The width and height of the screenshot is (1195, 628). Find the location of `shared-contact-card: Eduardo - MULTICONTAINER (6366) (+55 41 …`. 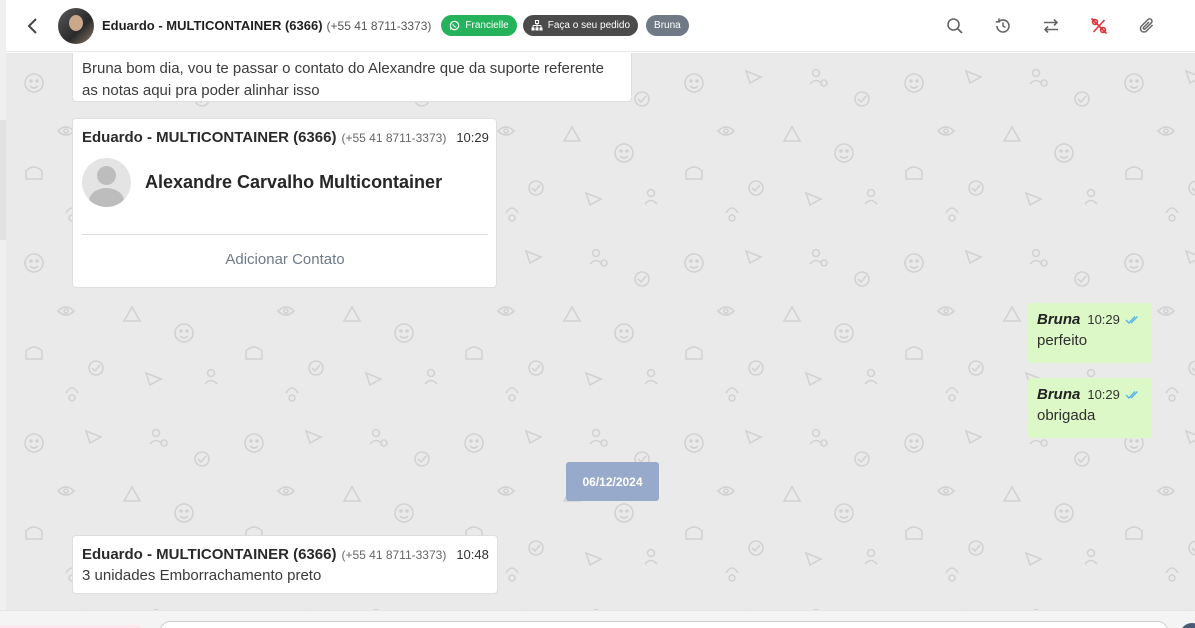

shared-contact-card: Eduardo - MULTICONTAINER (6366) (+55 41 … is located at coordinates (284, 203).